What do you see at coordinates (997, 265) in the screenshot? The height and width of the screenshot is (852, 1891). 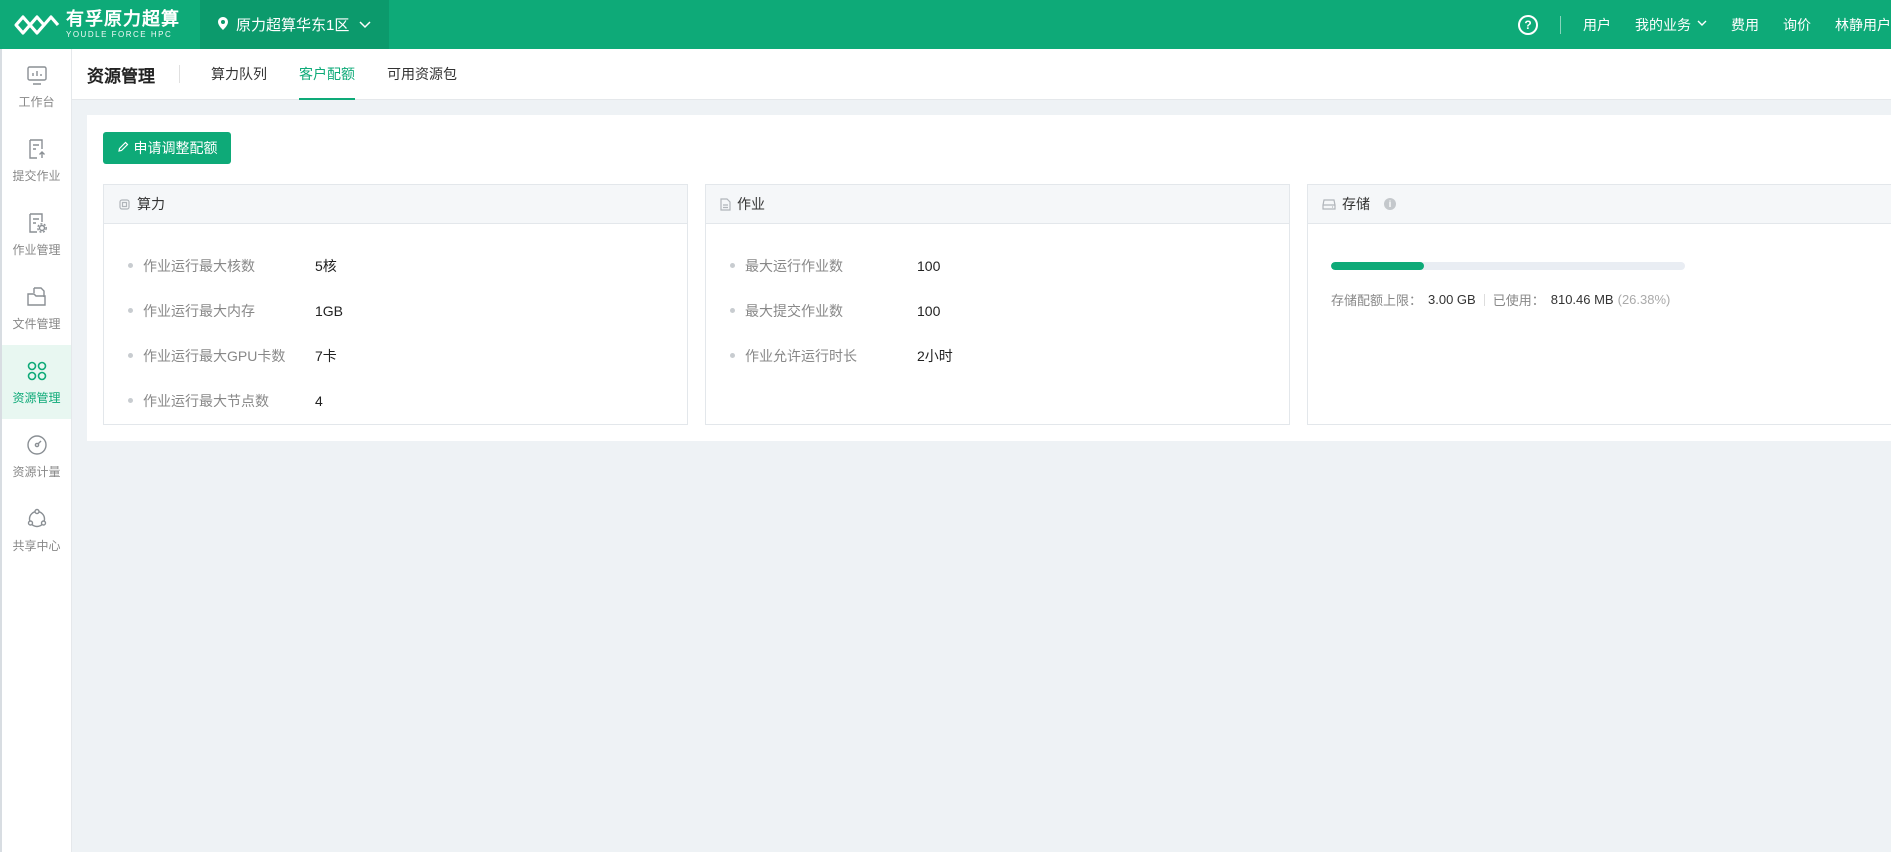 I see `list-item: 最大运行作业数 100` at bounding box center [997, 265].